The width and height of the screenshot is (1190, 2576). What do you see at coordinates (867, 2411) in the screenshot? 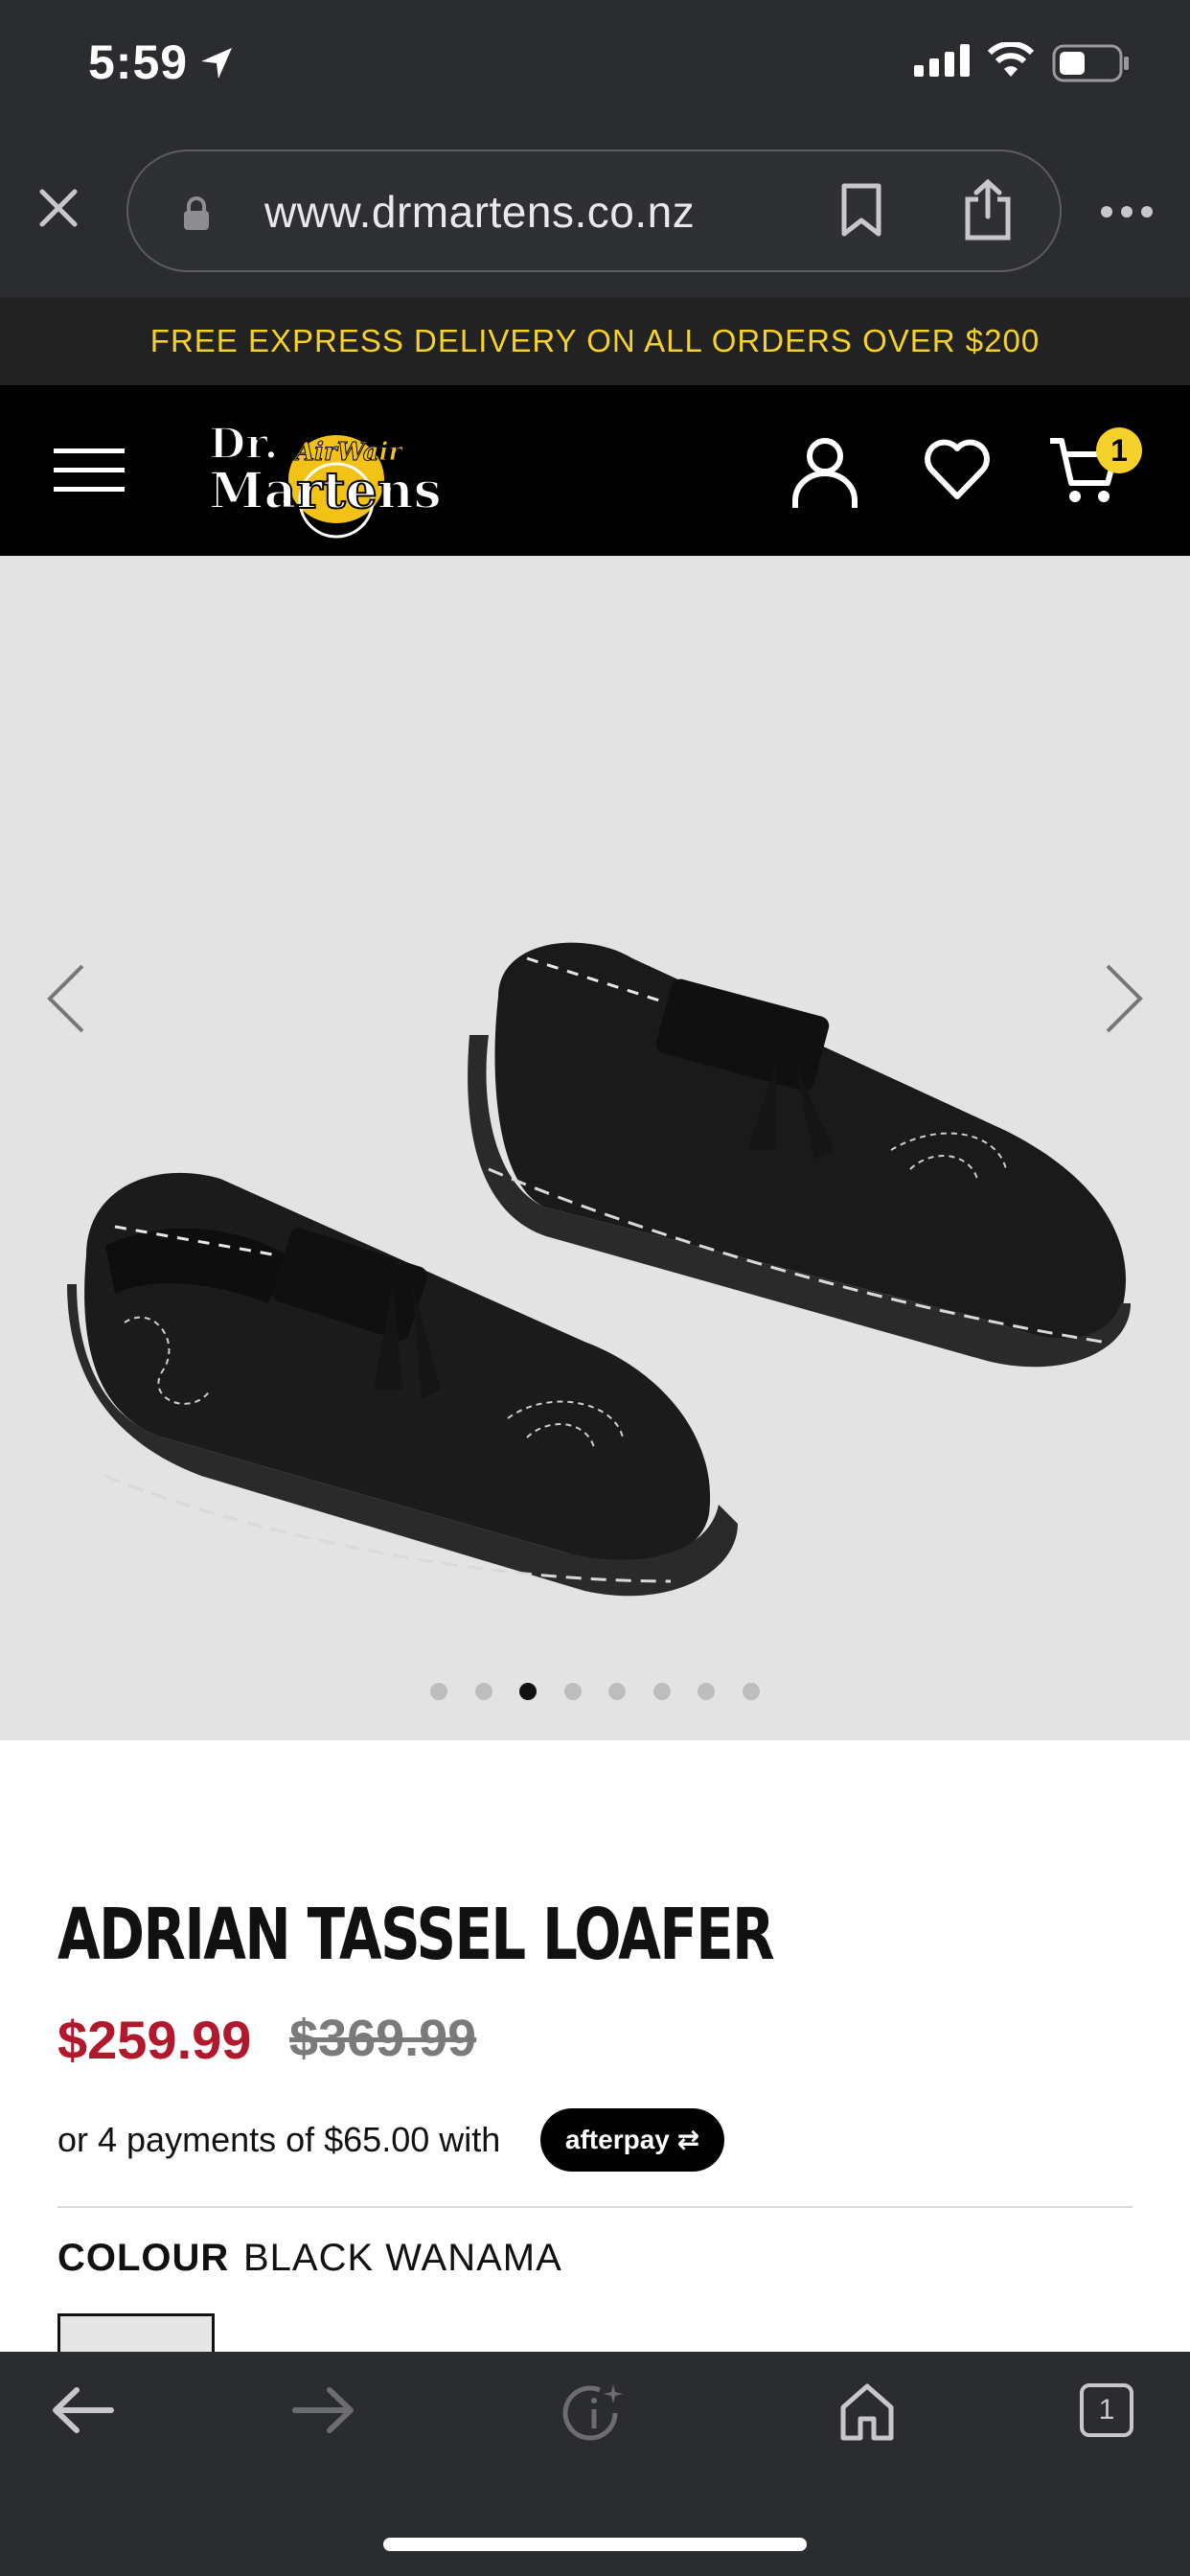
I see `home-icon` at bounding box center [867, 2411].